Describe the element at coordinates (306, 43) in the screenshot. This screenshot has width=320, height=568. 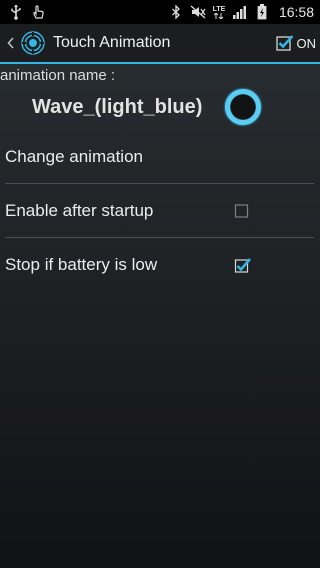
I see `master-toggle-label: ON` at that location.